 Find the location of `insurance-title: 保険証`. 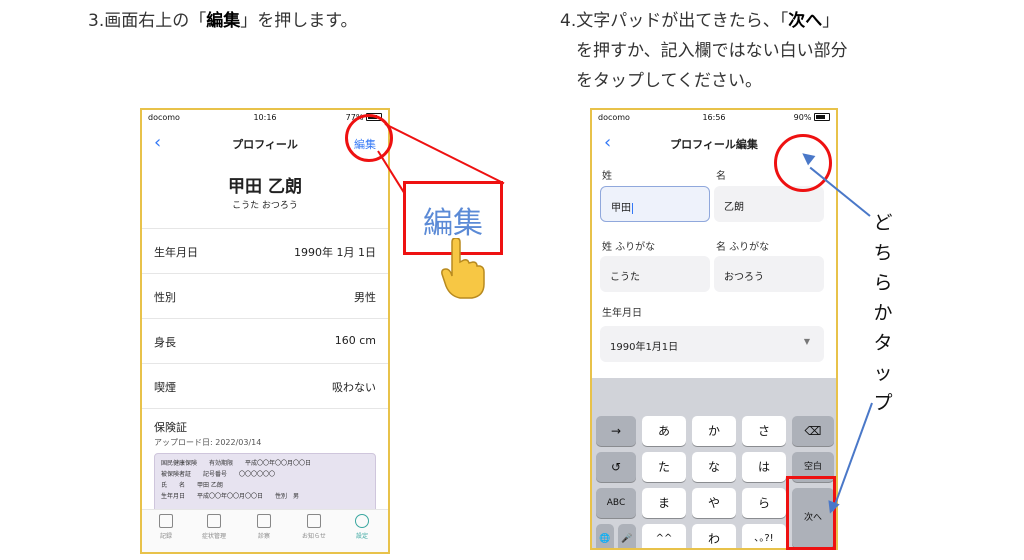

insurance-title: 保険証 is located at coordinates (170, 427).